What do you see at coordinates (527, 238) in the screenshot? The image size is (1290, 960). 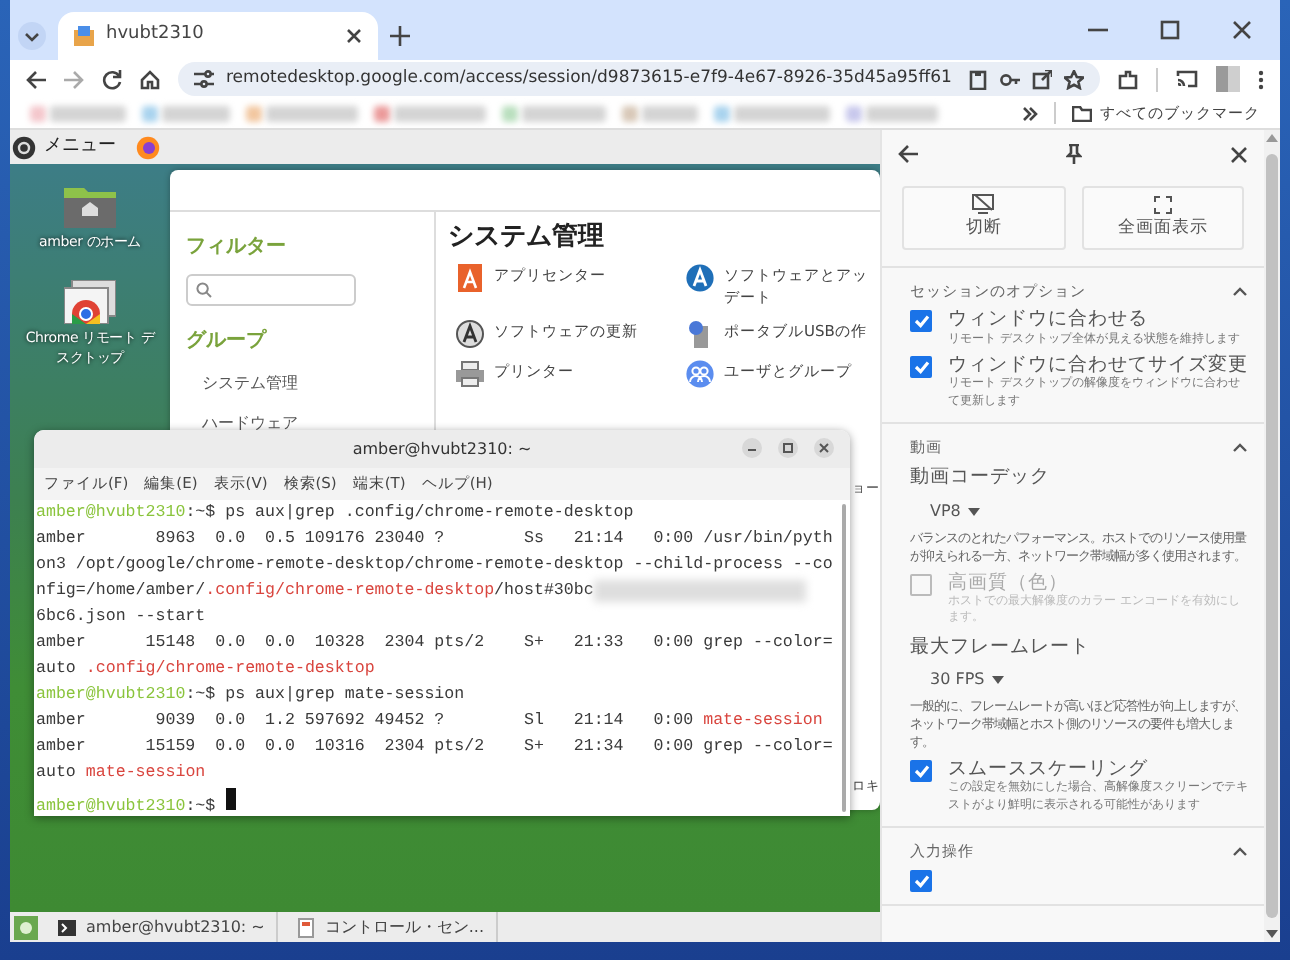 I see `section-title: システム管理` at bounding box center [527, 238].